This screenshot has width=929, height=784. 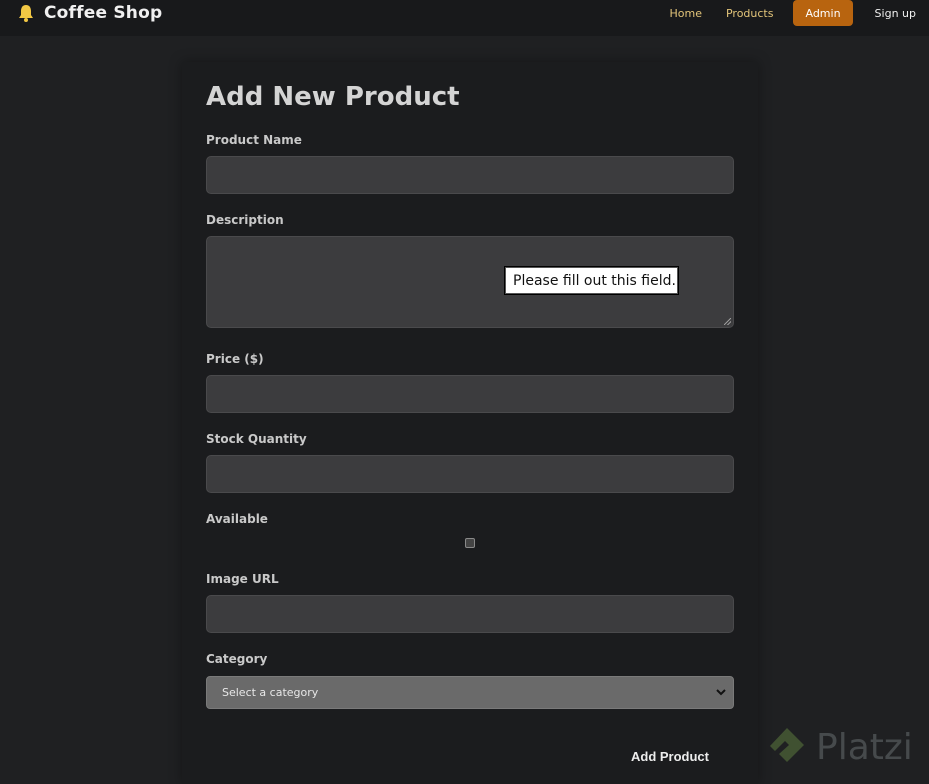 What do you see at coordinates (686, 13) in the screenshot?
I see `nav-home-link: Home` at bounding box center [686, 13].